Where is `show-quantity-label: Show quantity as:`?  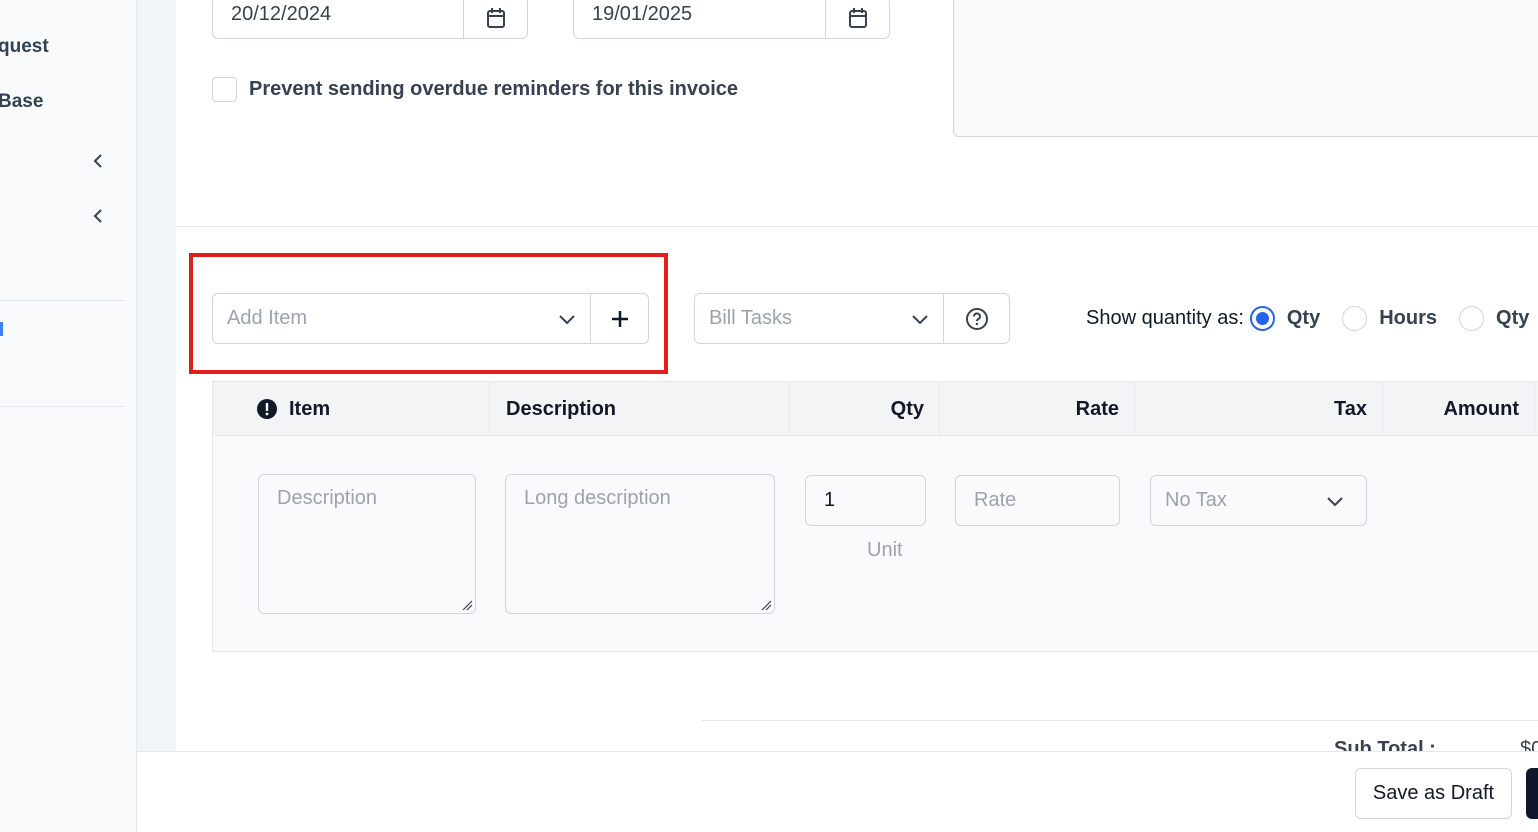
show-quantity-label: Show quantity as: is located at coordinates (1165, 318).